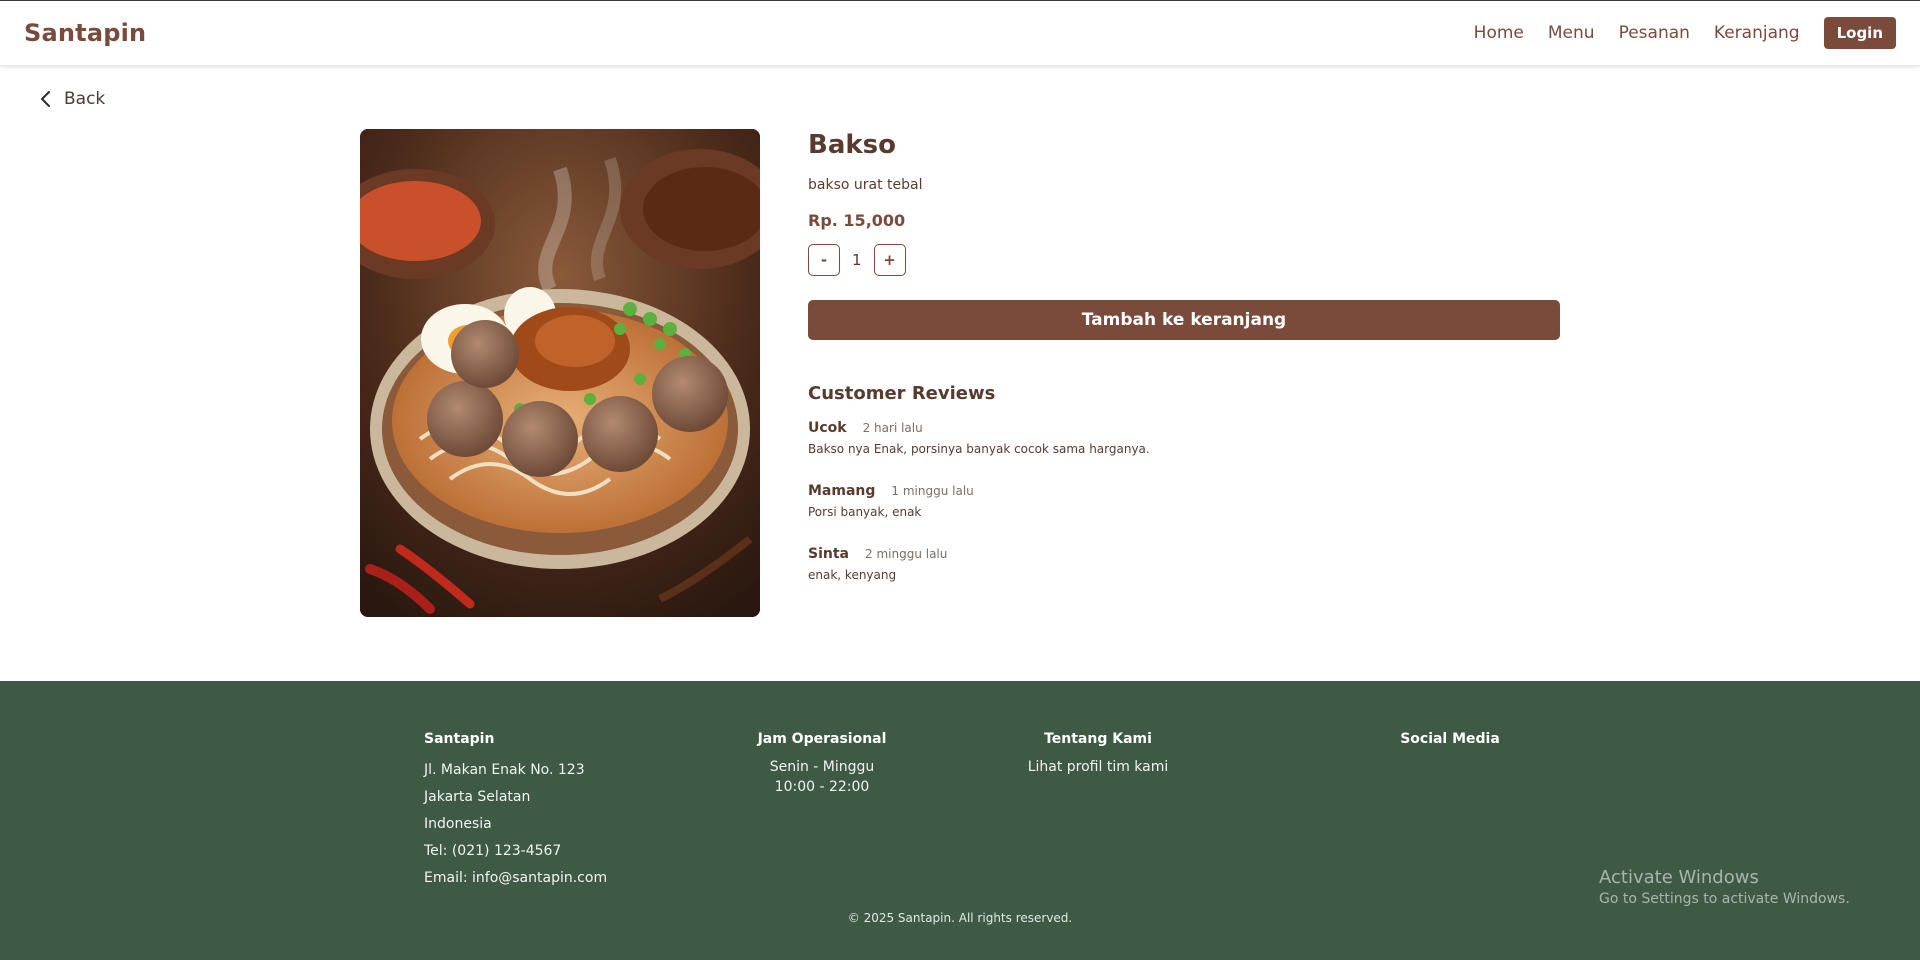 The width and height of the screenshot is (1920, 960). I want to click on review-text: enak, kenyang, so click(852, 575).